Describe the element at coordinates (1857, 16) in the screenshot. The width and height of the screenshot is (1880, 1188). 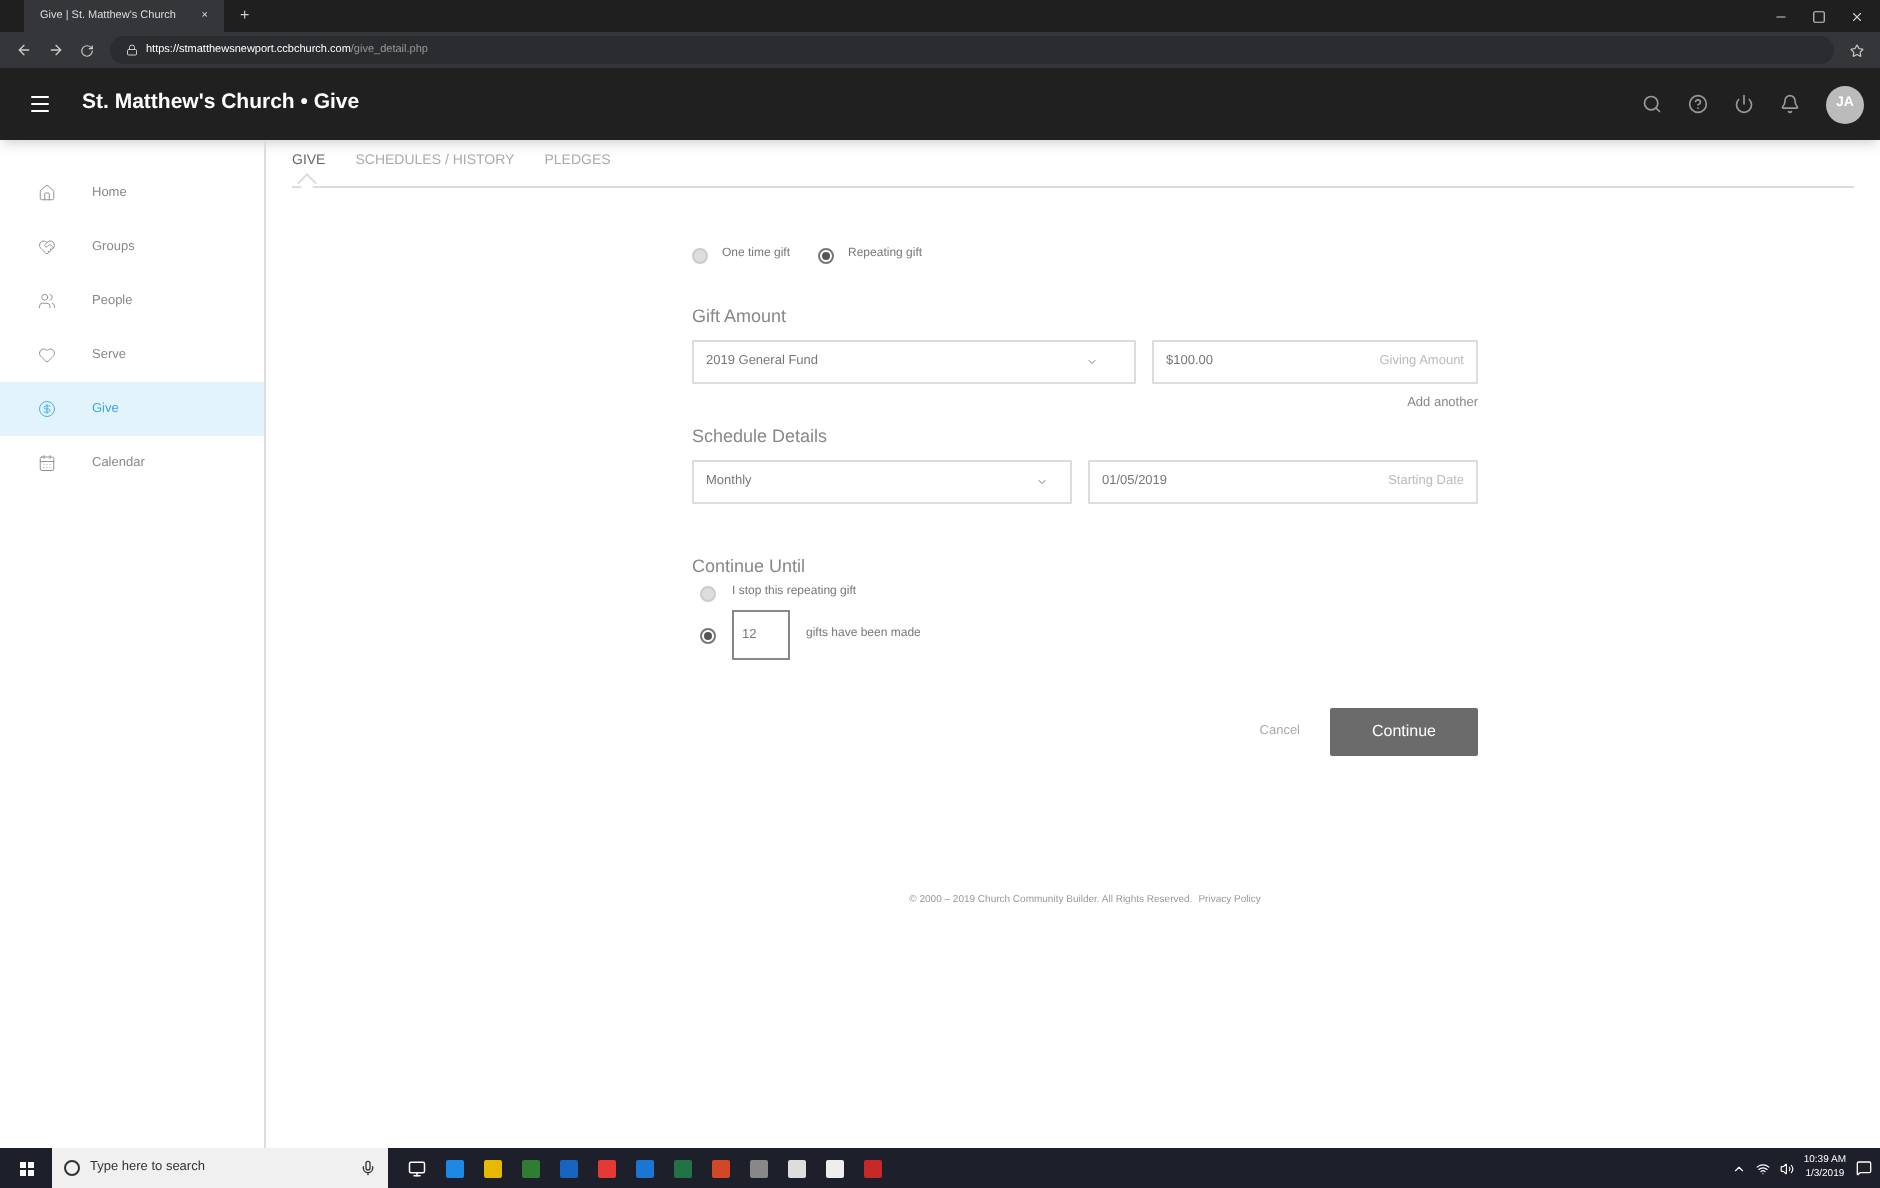
I see `close-icon` at that location.